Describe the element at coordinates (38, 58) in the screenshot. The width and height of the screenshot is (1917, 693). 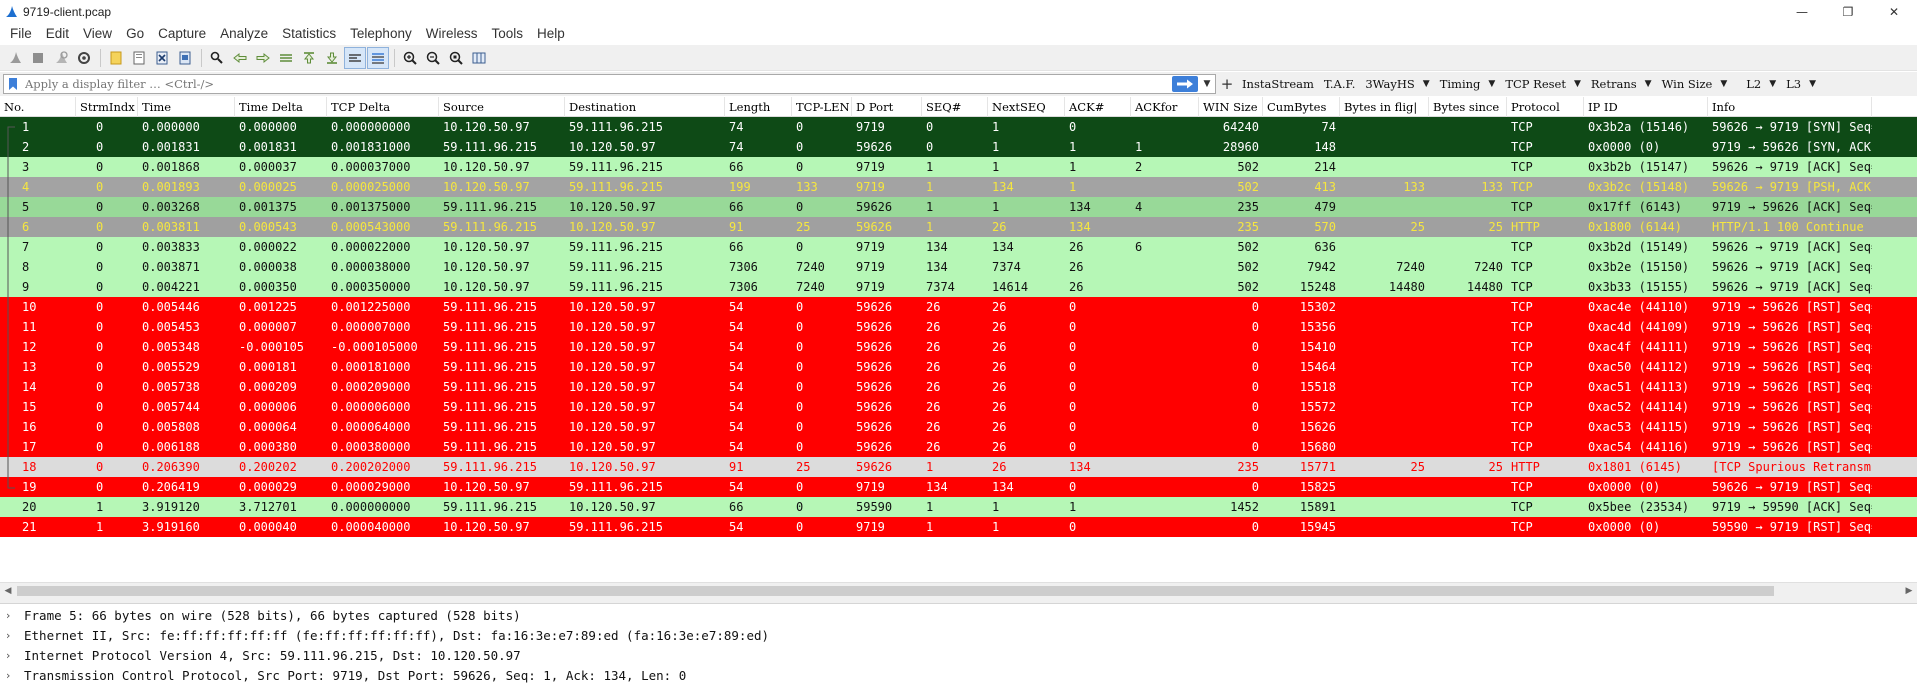
I see `stop-capture-icon` at that location.